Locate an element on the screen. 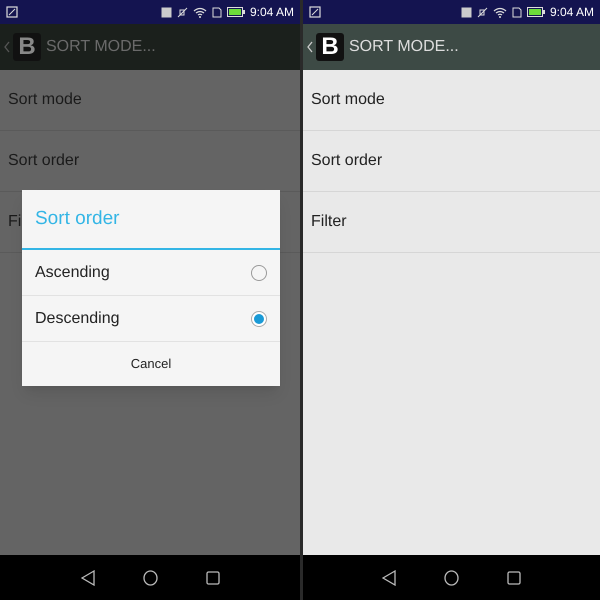 The height and width of the screenshot is (600, 600). preference-item: Filter is located at coordinates (451, 222).